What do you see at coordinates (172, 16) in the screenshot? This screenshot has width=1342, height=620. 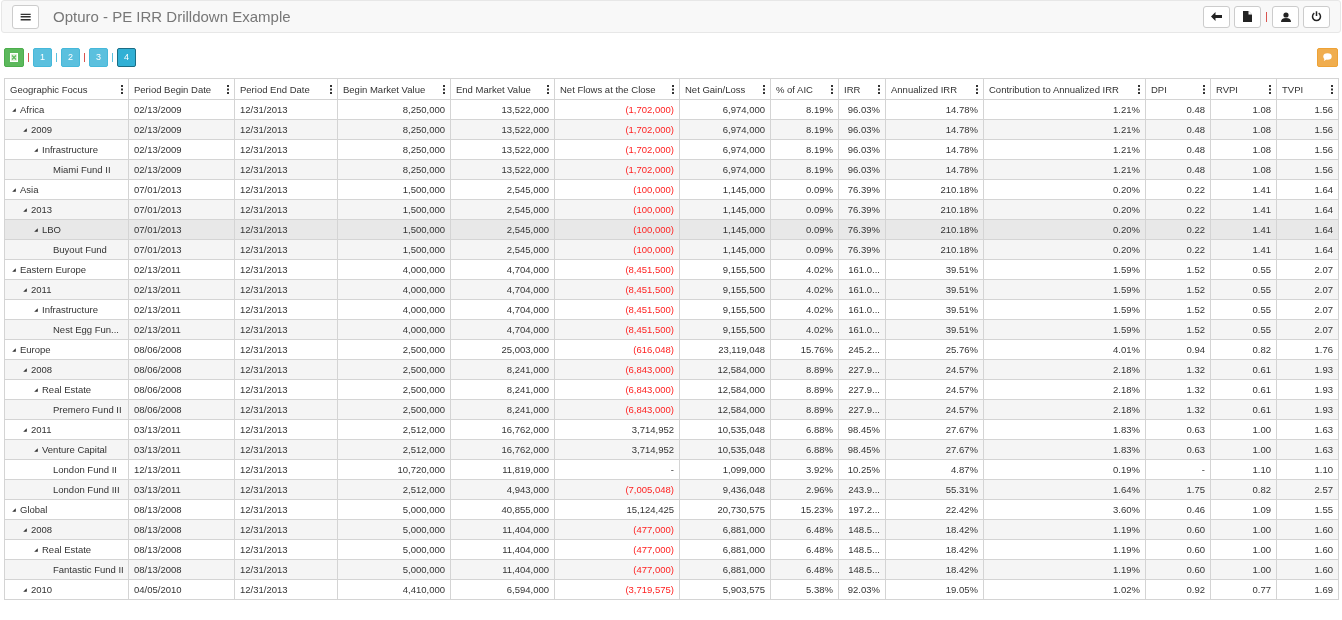 I see `page-title: Opturo - PE IRR Drilldown Example` at bounding box center [172, 16].